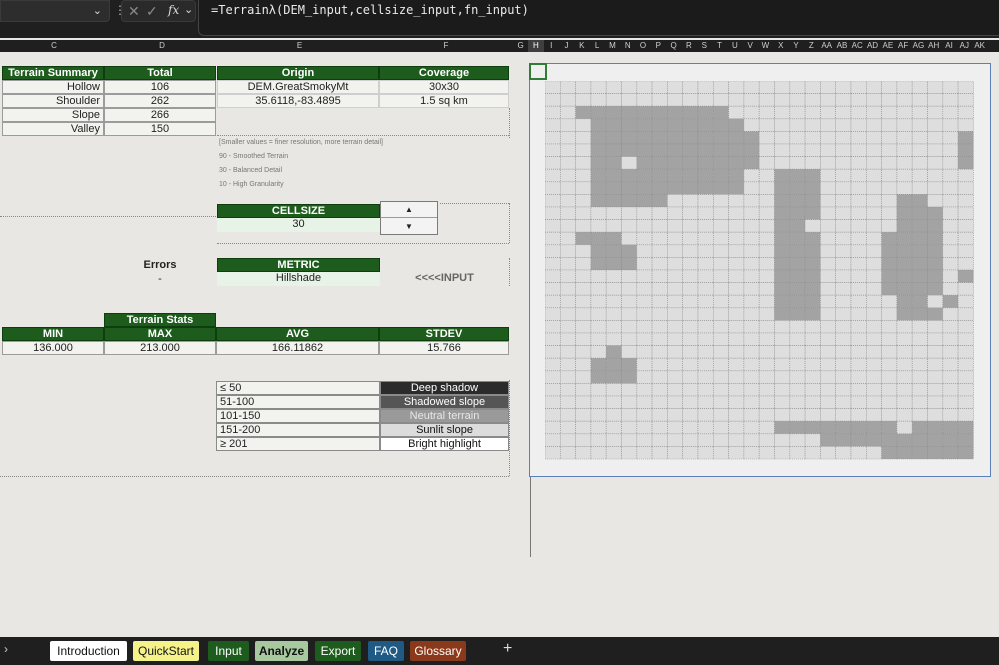  Describe the element at coordinates (97, 10) in the screenshot. I see `chevron-down-icon: ⌄` at that location.